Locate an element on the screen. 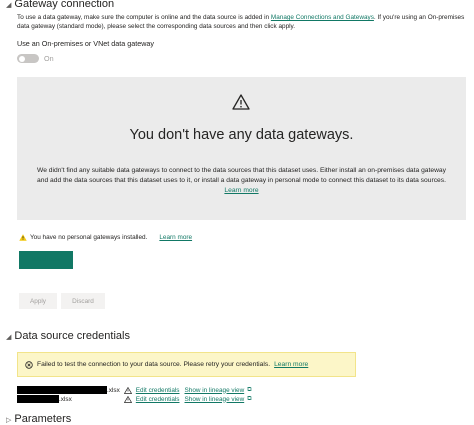 This screenshot has width=474, height=425. install-now-button: Install now is located at coordinates (46, 260).